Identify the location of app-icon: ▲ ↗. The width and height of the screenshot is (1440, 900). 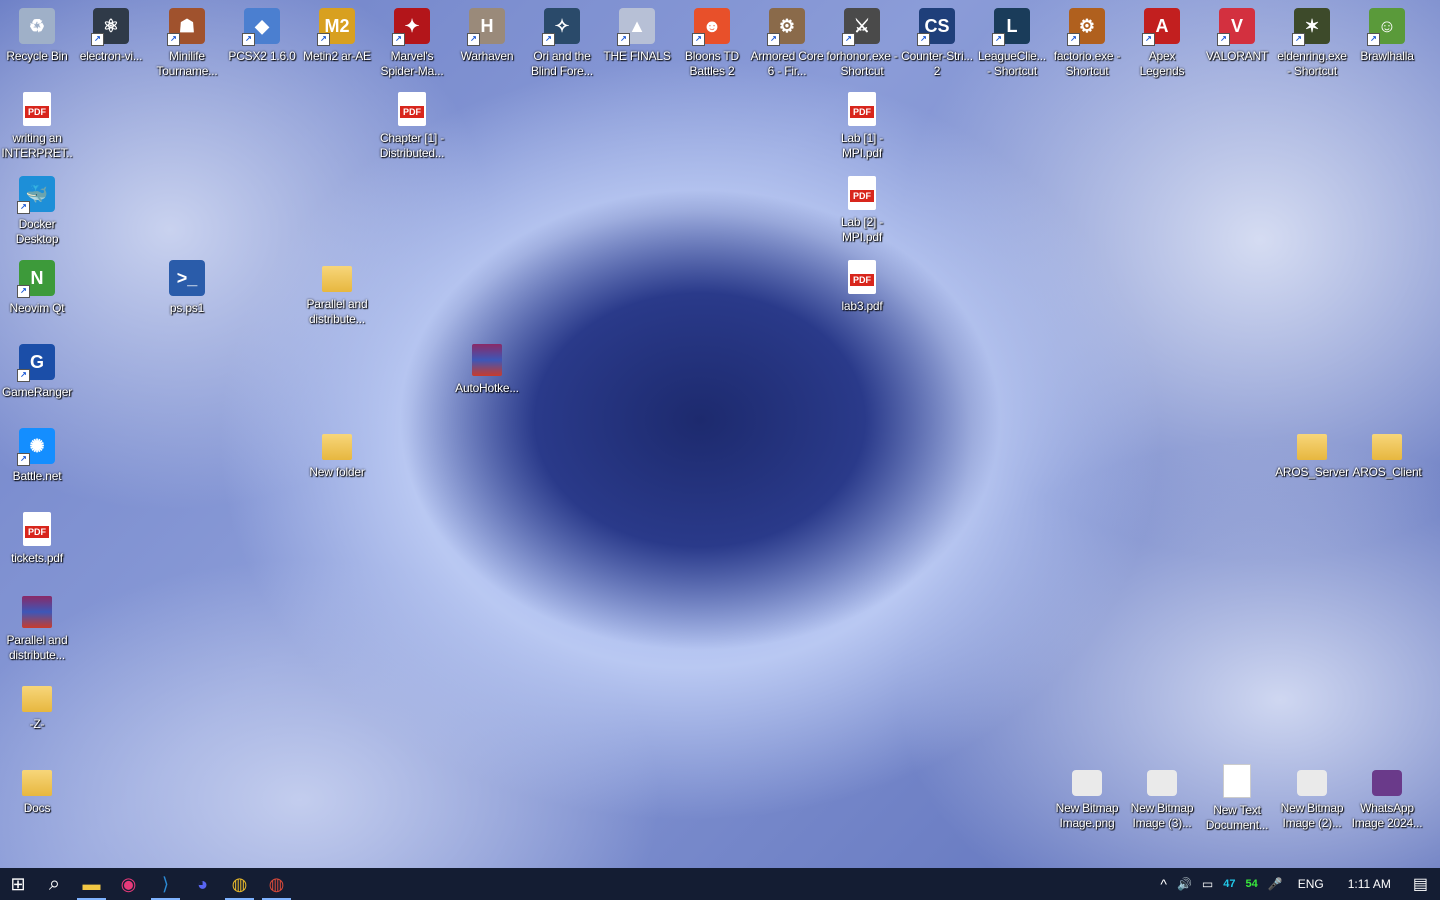
(636, 27).